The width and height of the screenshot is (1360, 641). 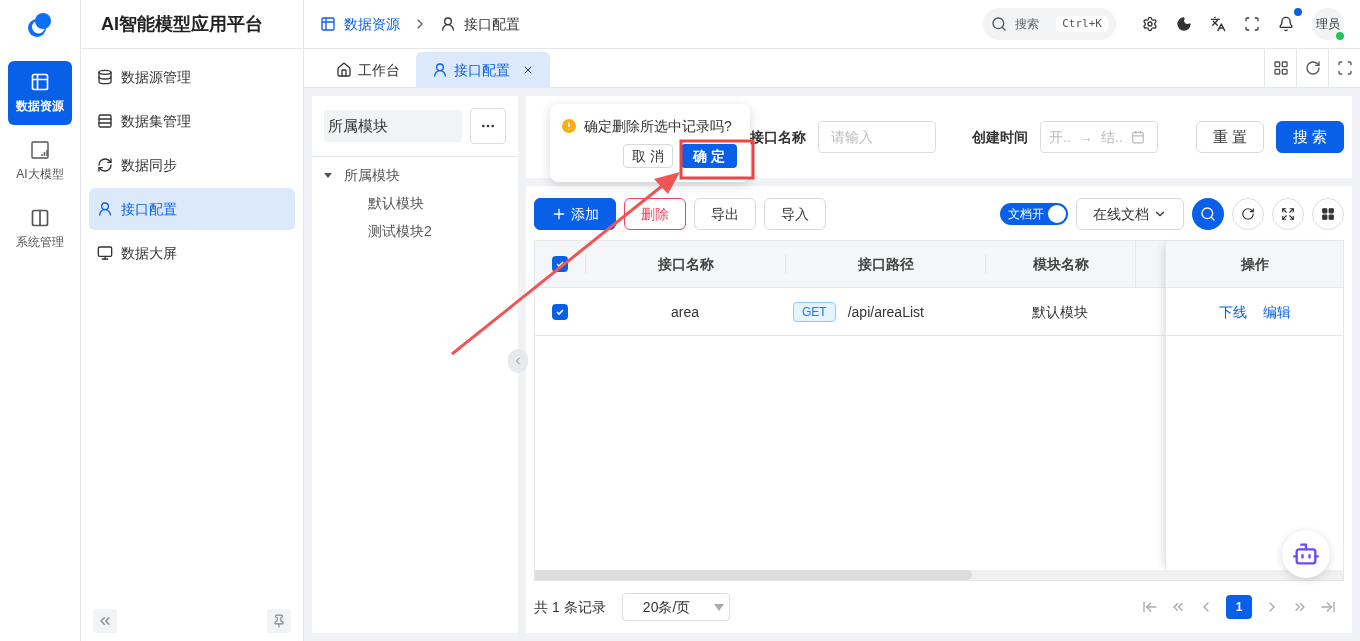 What do you see at coordinates (372, 24) in the screenshot?
I see `breadcrumb-link: 数据资源` at bounding box center [372, 24].